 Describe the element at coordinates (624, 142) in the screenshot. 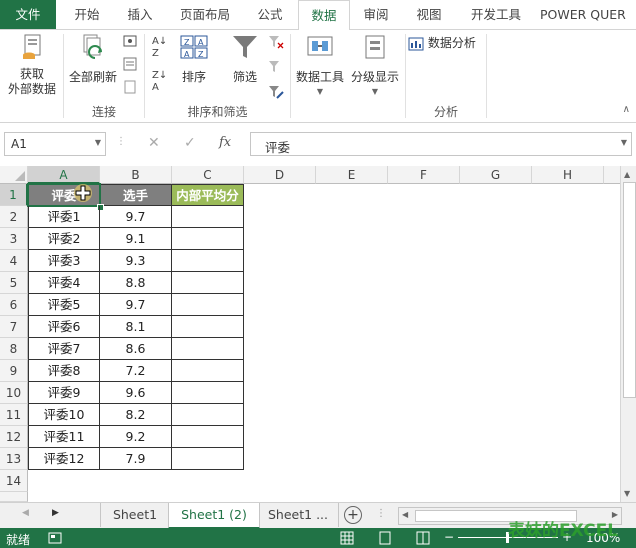

I see `expand-formula-bar-icon: ▼` at that location.